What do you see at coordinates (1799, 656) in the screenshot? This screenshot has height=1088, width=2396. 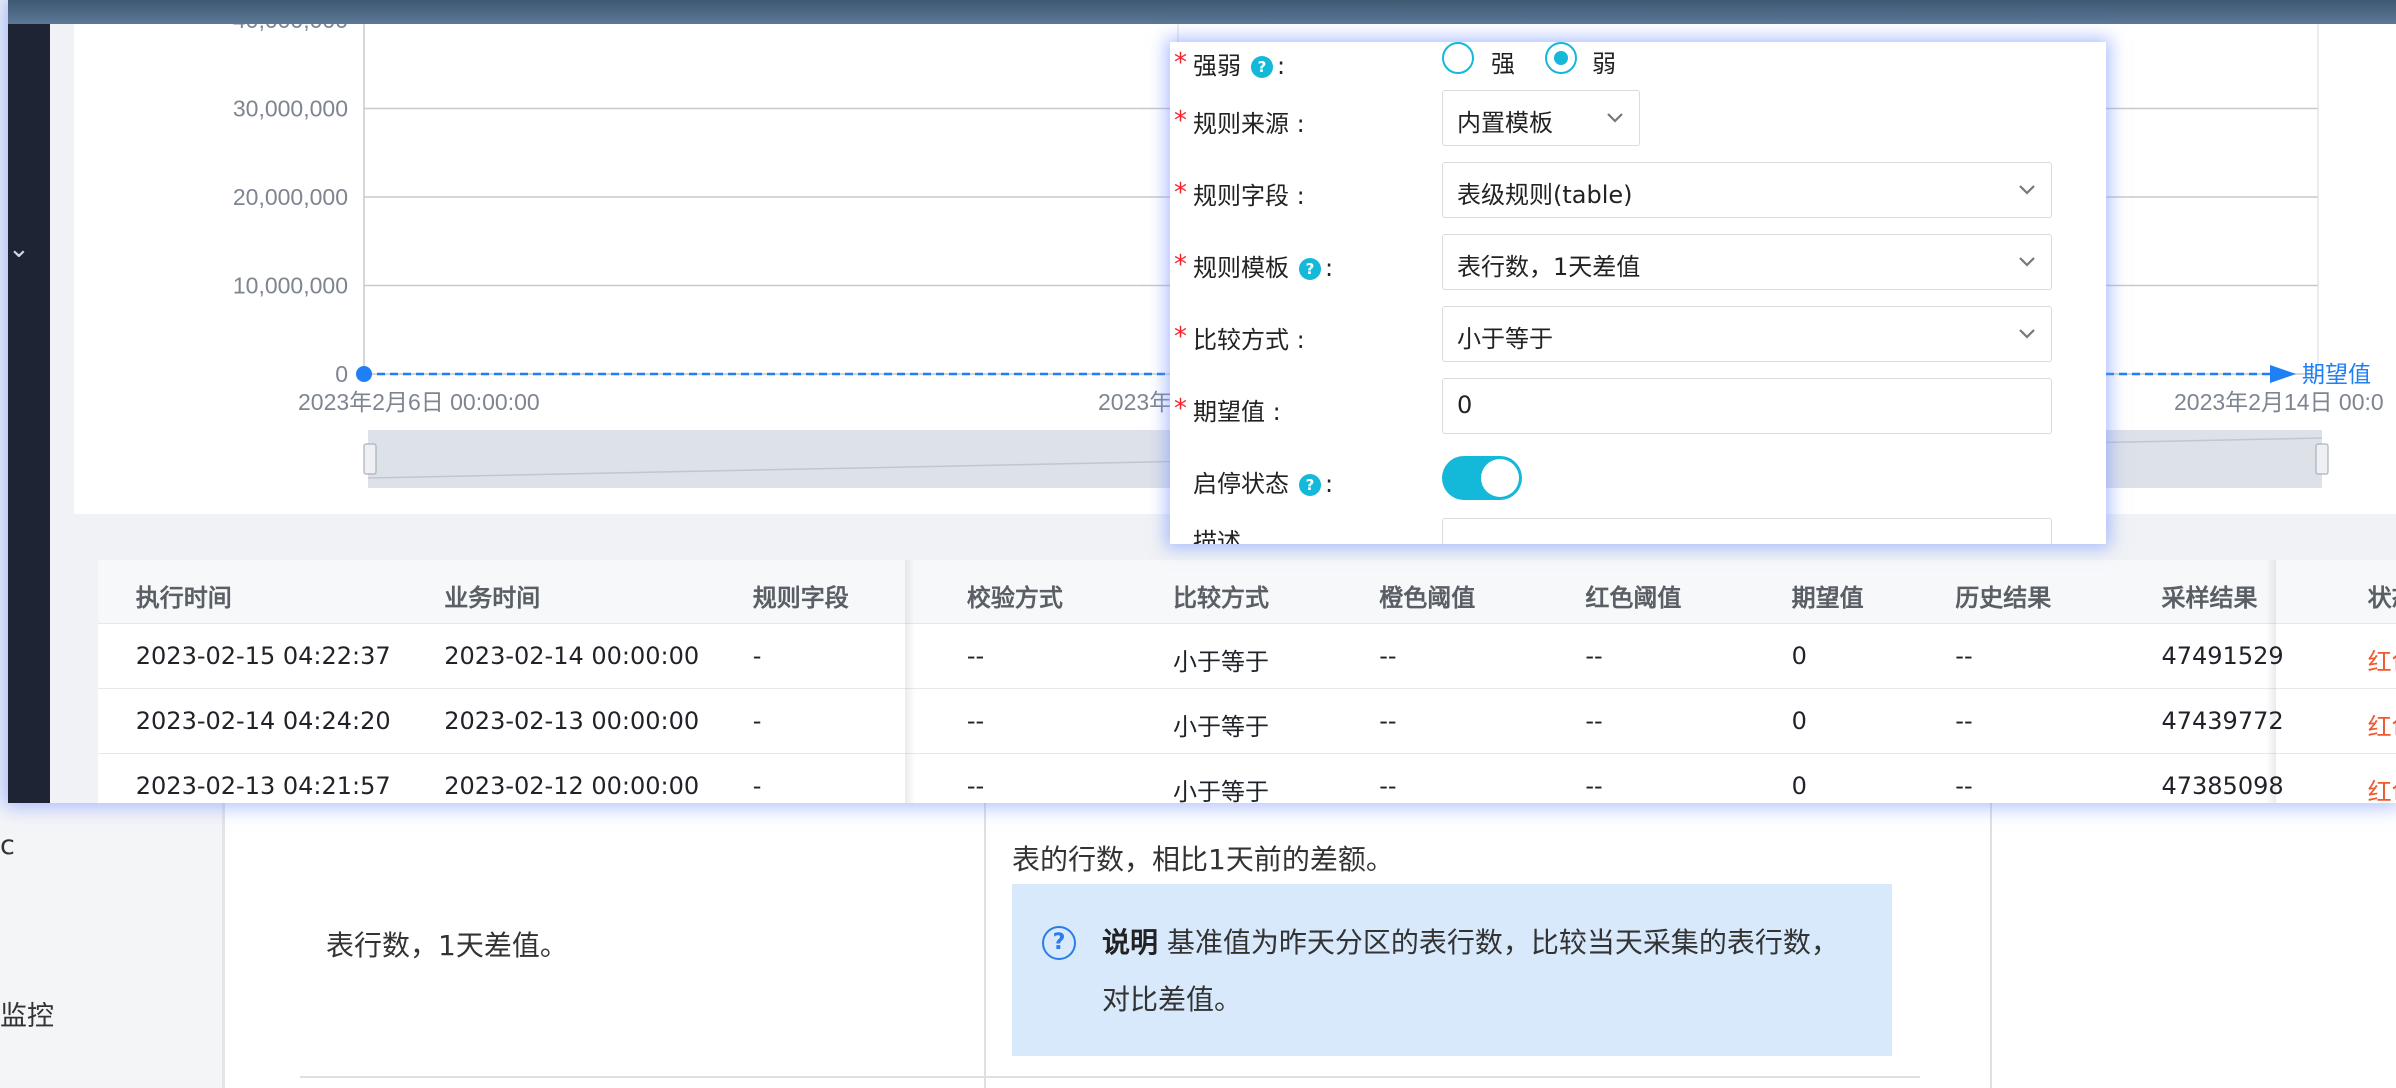 I see `table-cell: 0` at bounding box center [1799, 656].